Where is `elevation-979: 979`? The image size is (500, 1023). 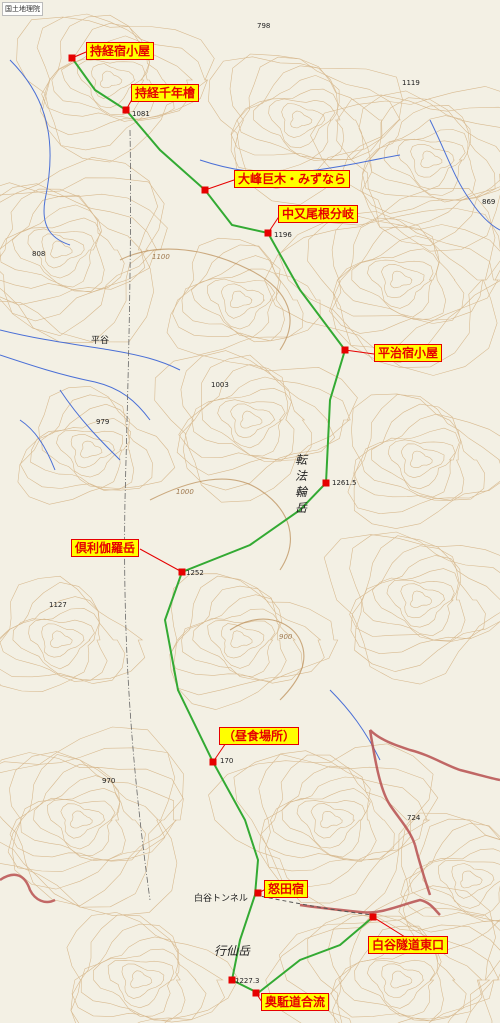
elevation-979: 979 is located at coordinates (103, 422).